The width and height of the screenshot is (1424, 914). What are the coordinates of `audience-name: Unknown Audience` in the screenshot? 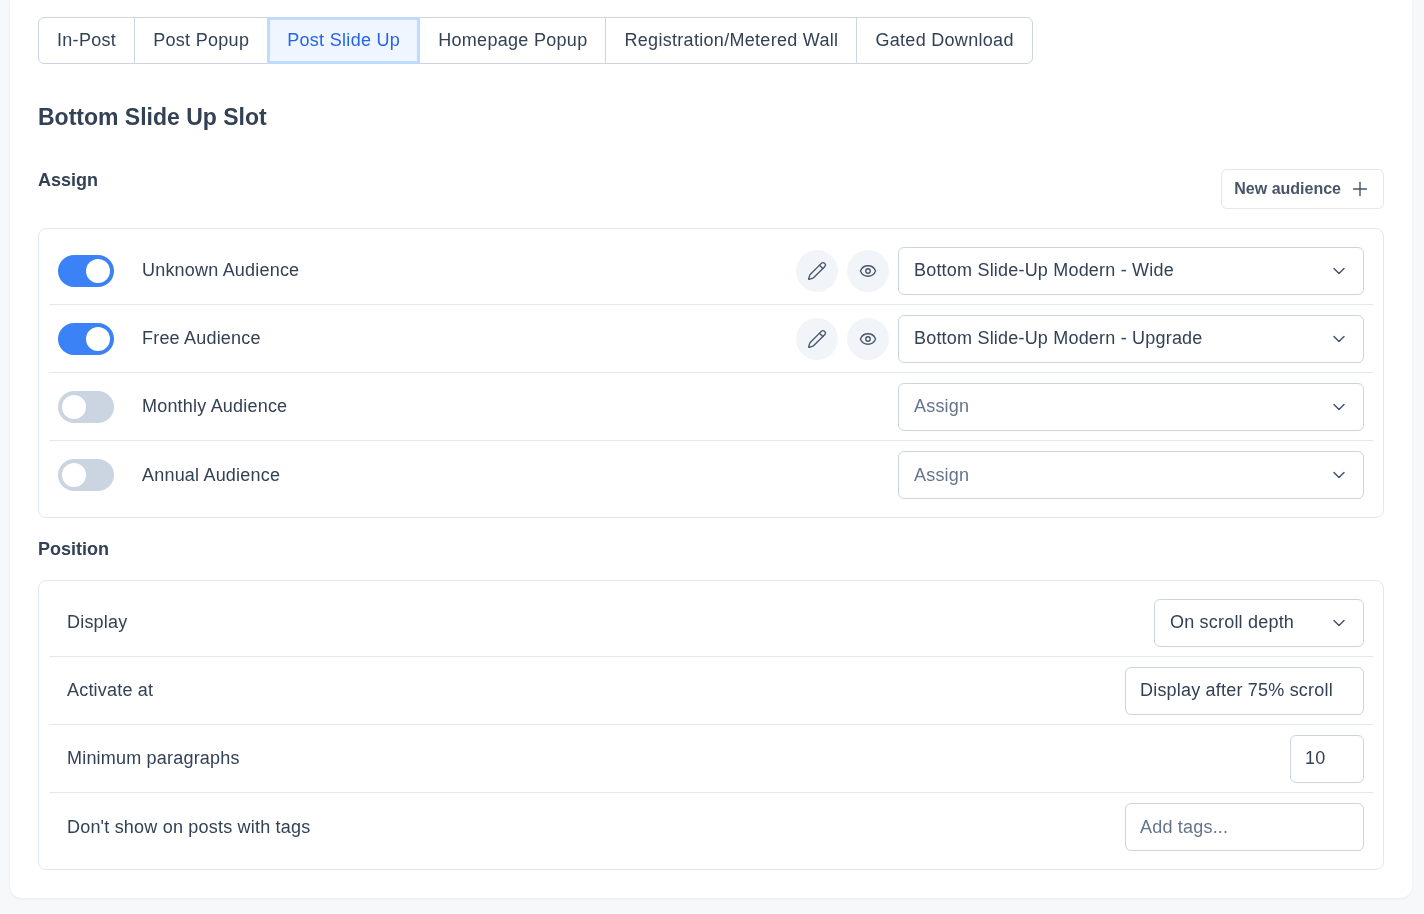 It's located at (221, 270).